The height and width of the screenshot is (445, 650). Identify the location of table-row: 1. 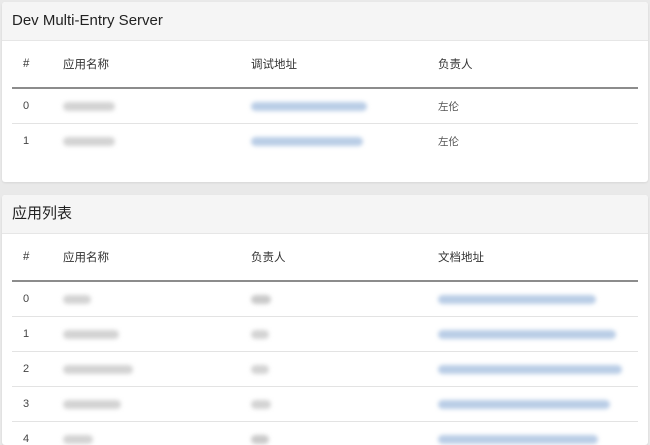
(325, 334).